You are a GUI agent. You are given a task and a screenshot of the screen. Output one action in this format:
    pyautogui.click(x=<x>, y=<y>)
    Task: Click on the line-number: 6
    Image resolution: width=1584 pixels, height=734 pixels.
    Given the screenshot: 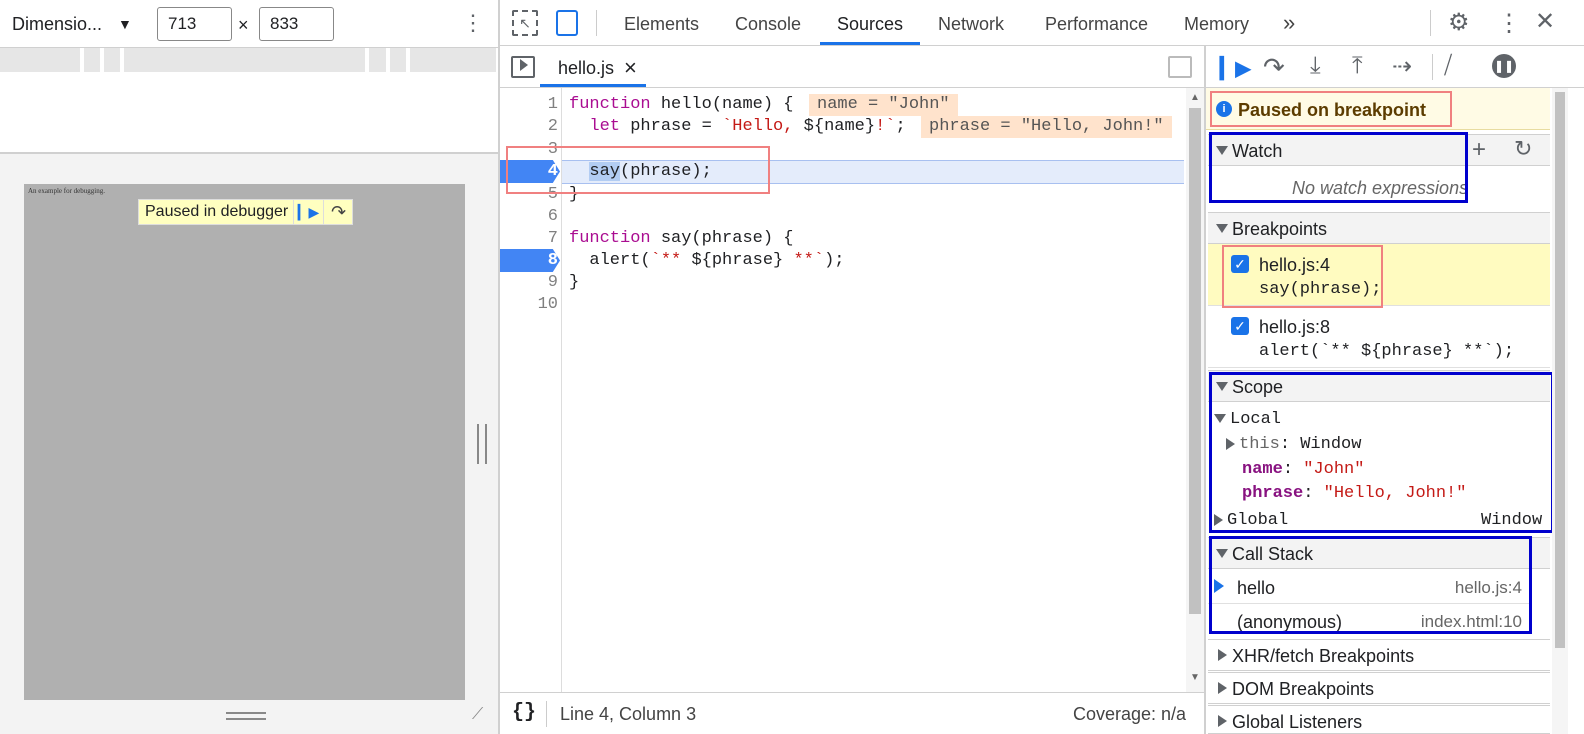 What is the action you would take?
    pyautogui.click(x=552, y=216)
    